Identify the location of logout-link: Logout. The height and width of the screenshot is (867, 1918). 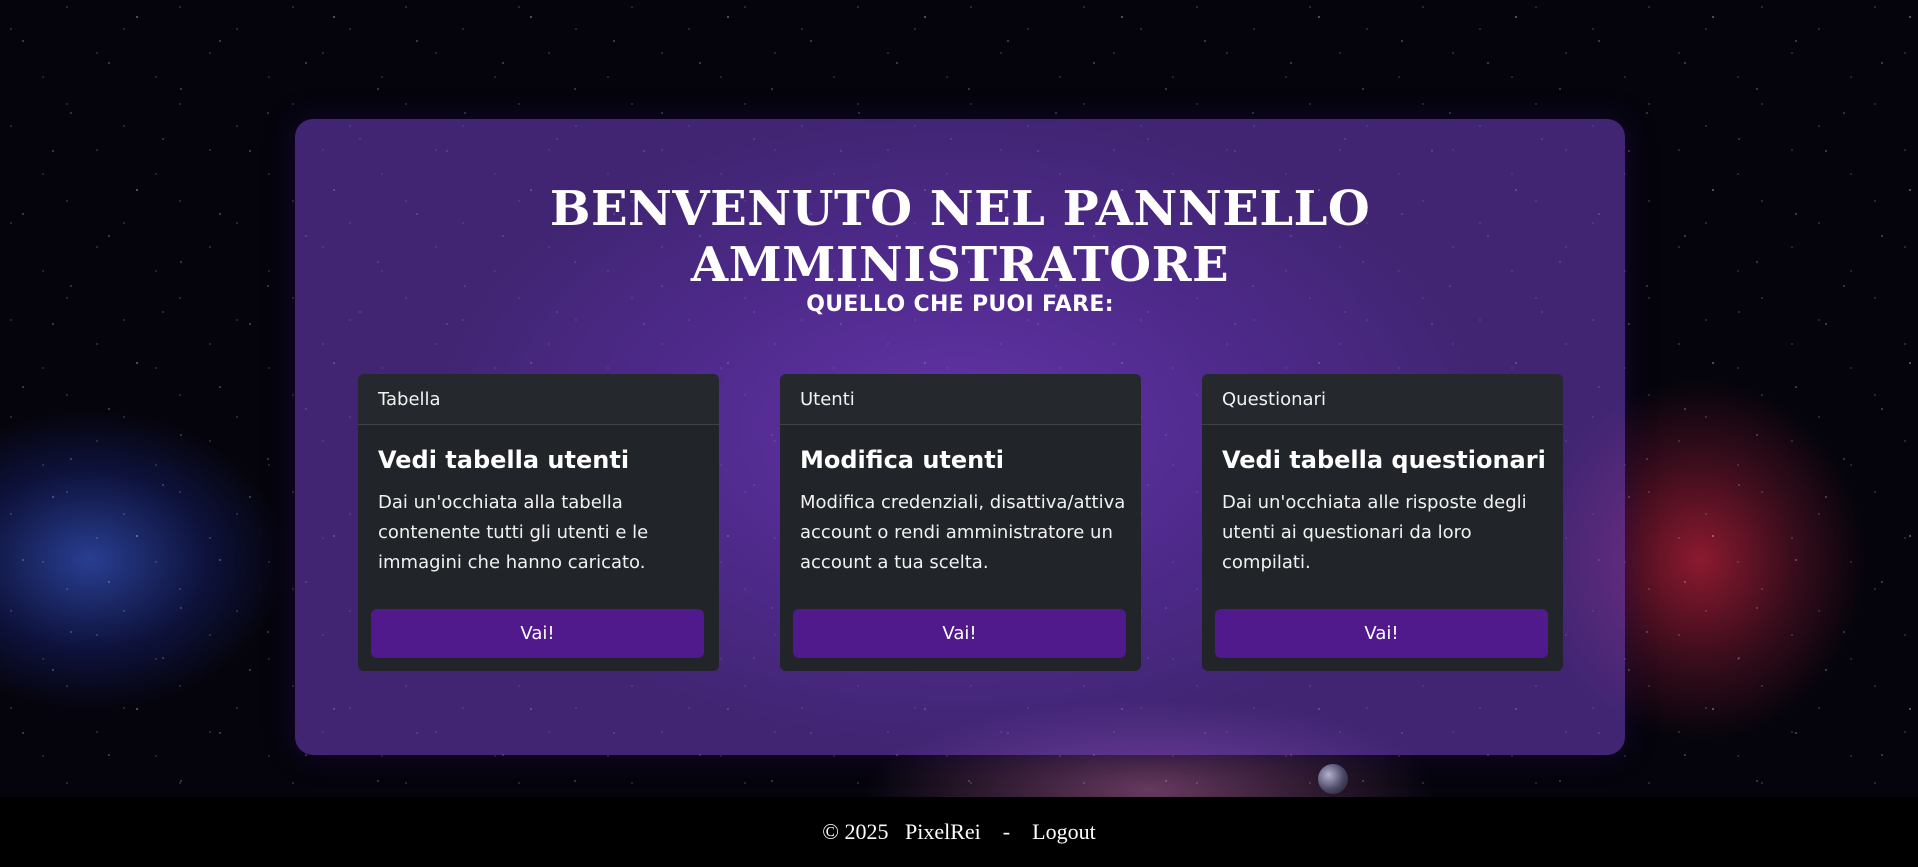
(1064, 832).